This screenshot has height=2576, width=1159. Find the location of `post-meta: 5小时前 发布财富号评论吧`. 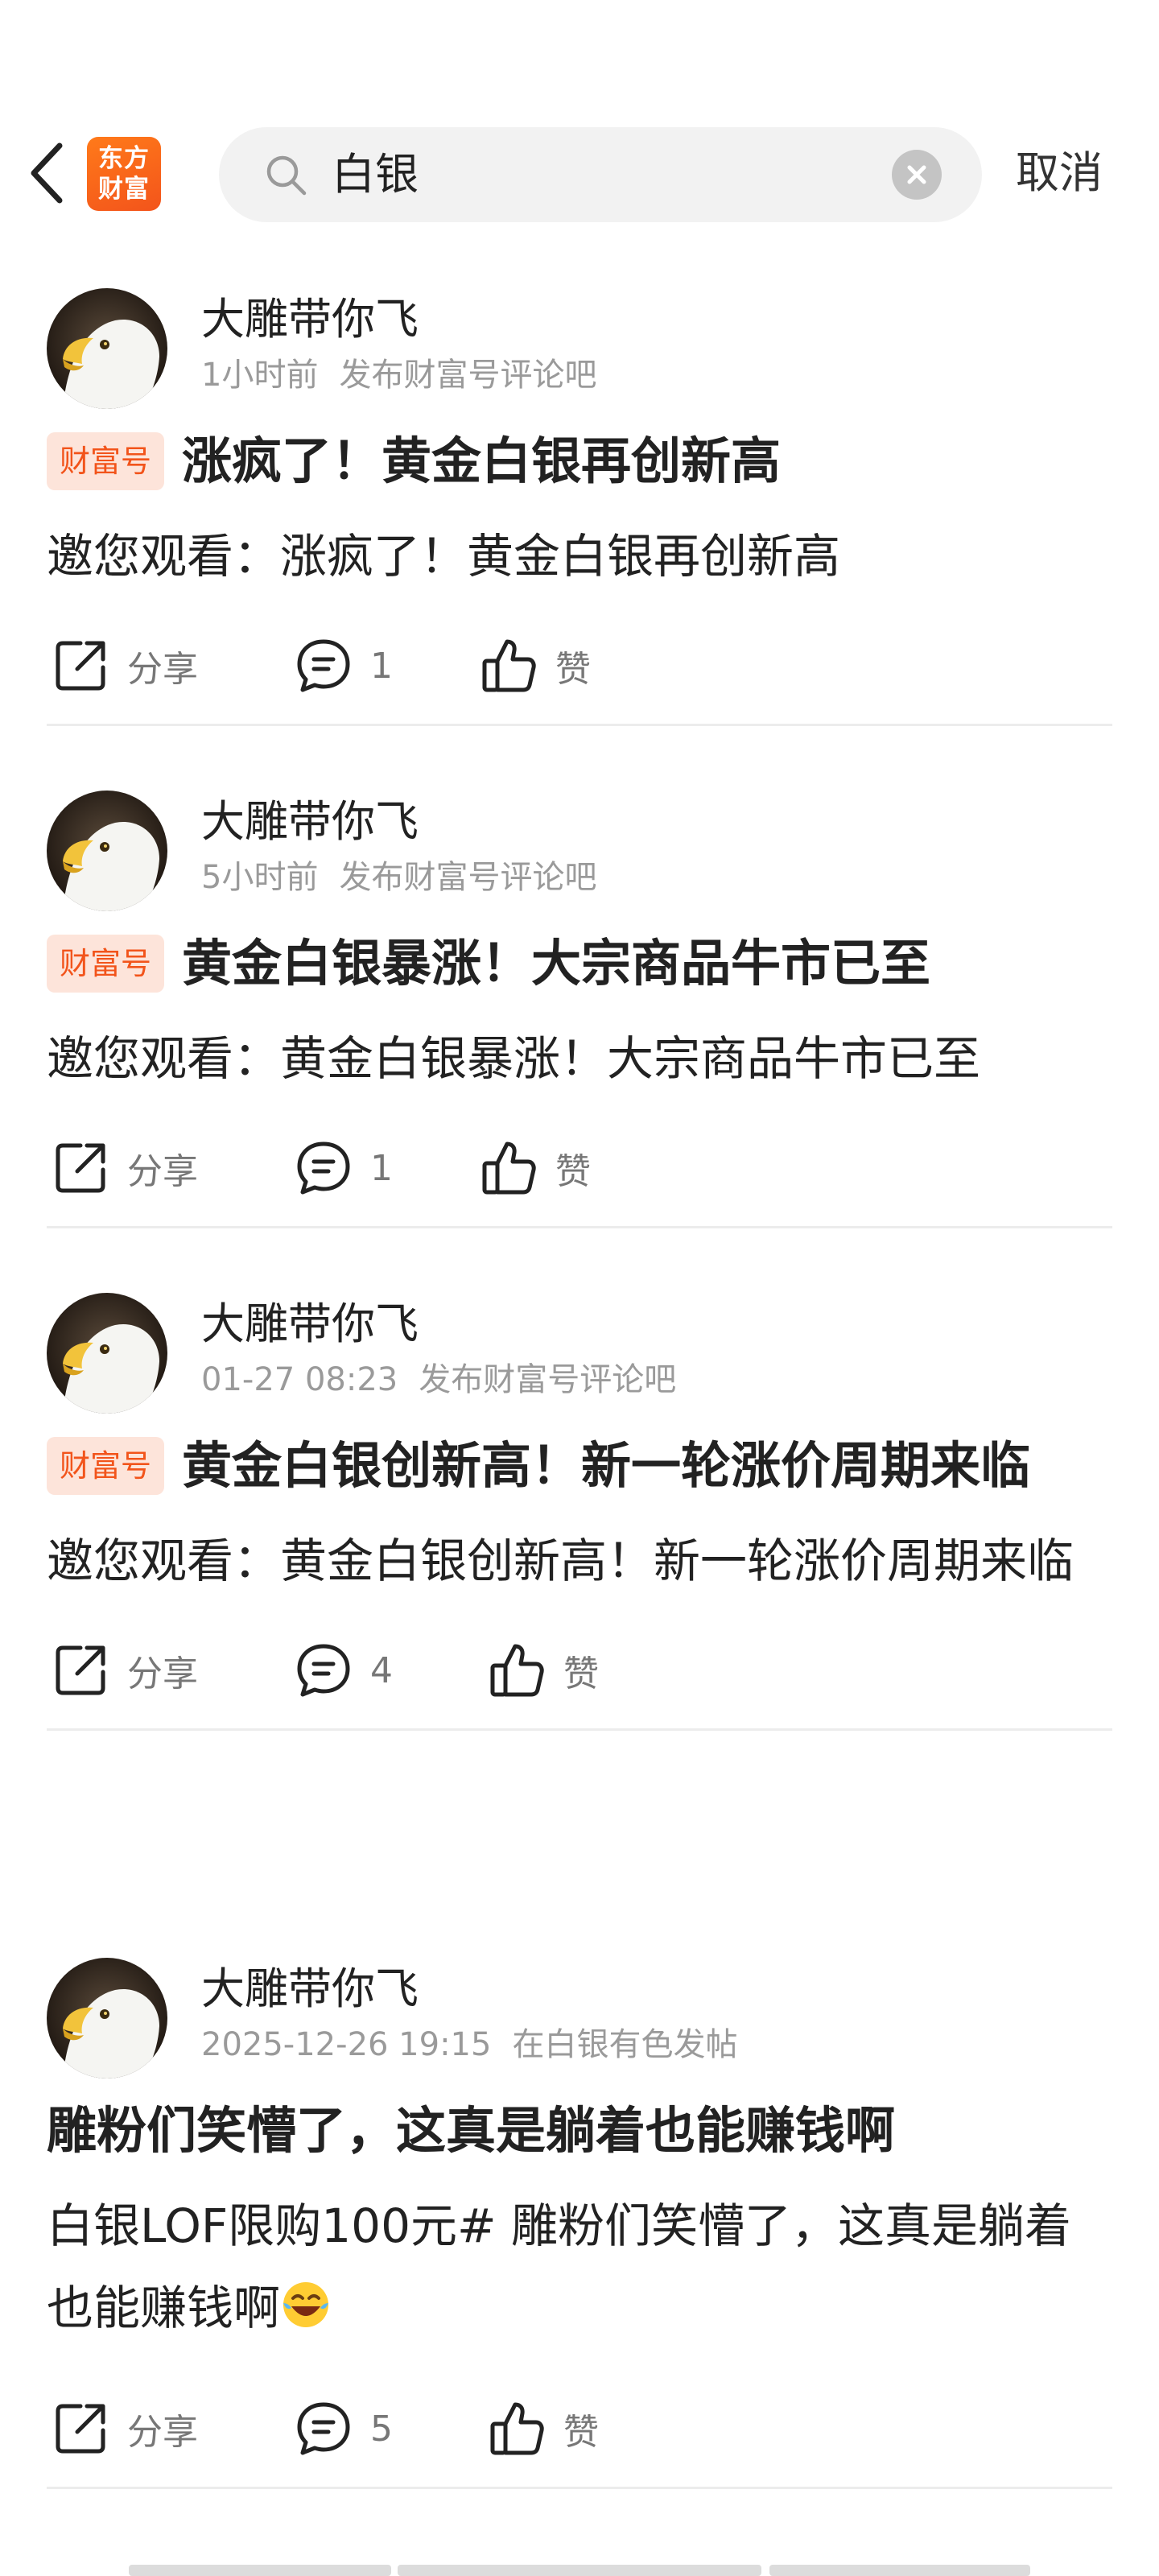

post-meta: 5小时前 发布财富号评论吧 is located at coordinates (398, 877).